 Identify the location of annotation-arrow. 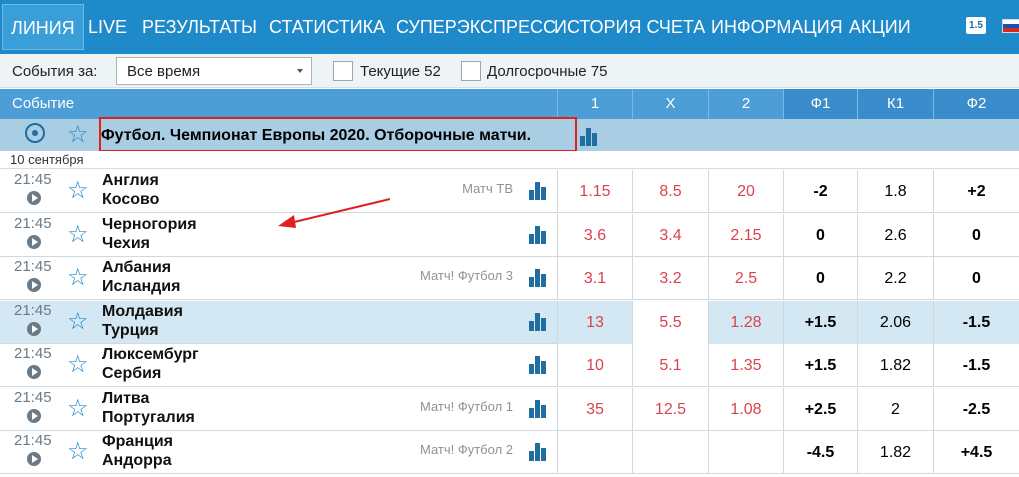
(334, 213).